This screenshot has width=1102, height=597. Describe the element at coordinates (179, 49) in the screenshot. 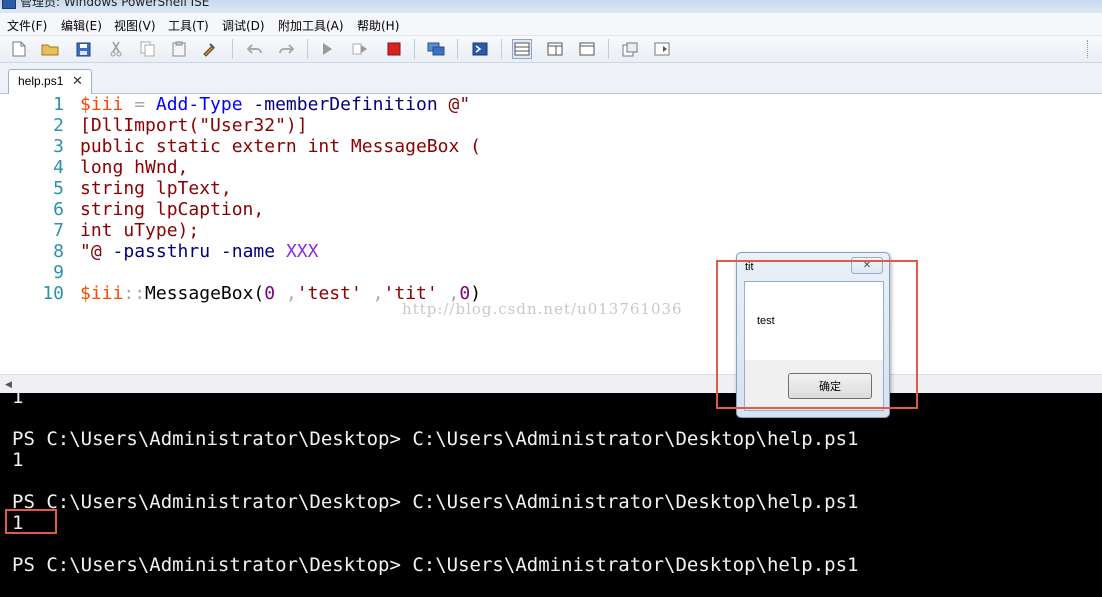

I see `paste-icon` at that location.